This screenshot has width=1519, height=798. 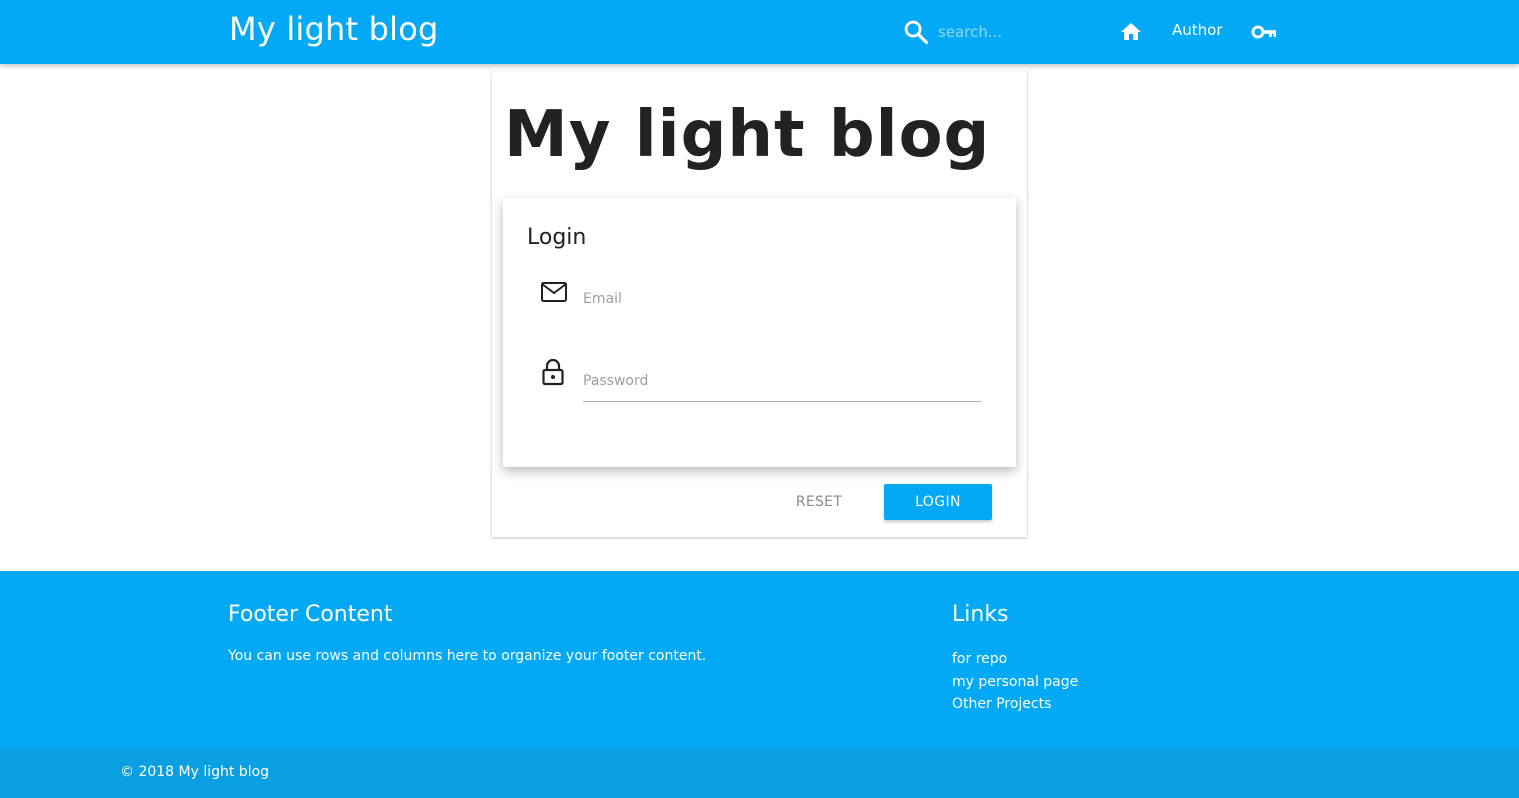 What do you see at coordinates (759, 32) in the screenshot?
I see `top-navbar: My light blog Author` at bounding box center [759, 32].